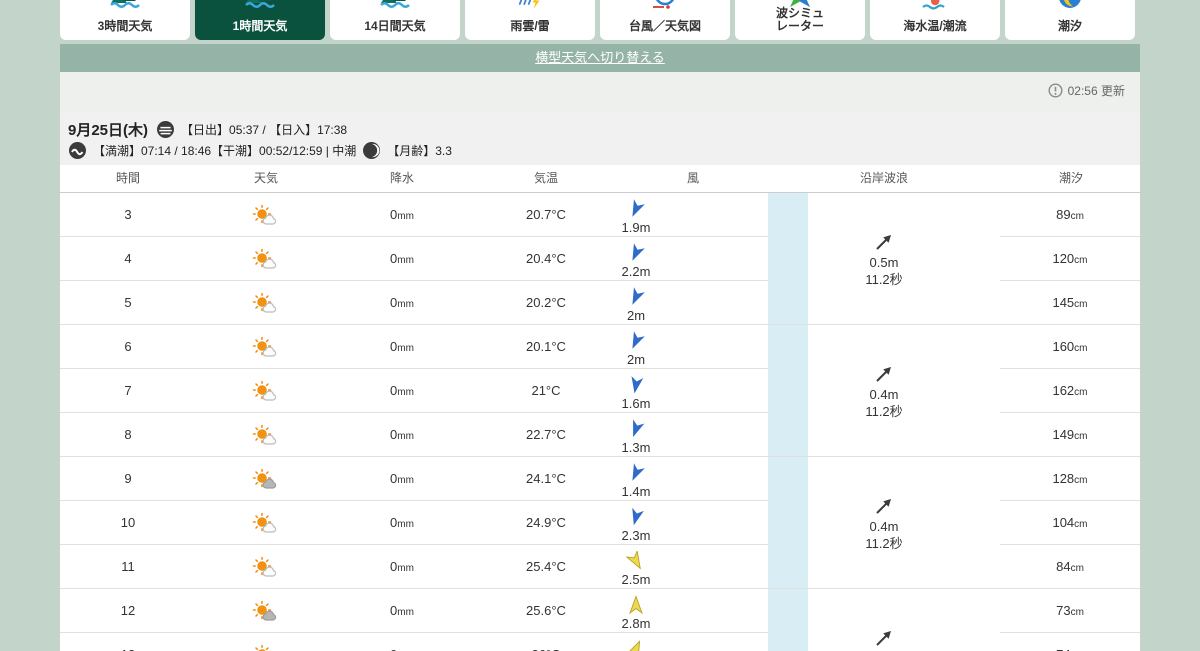 This screenshot has width=1200, height=651. I want to click on table-row: 80mm22.7°C1.3m, so click(414, 435).